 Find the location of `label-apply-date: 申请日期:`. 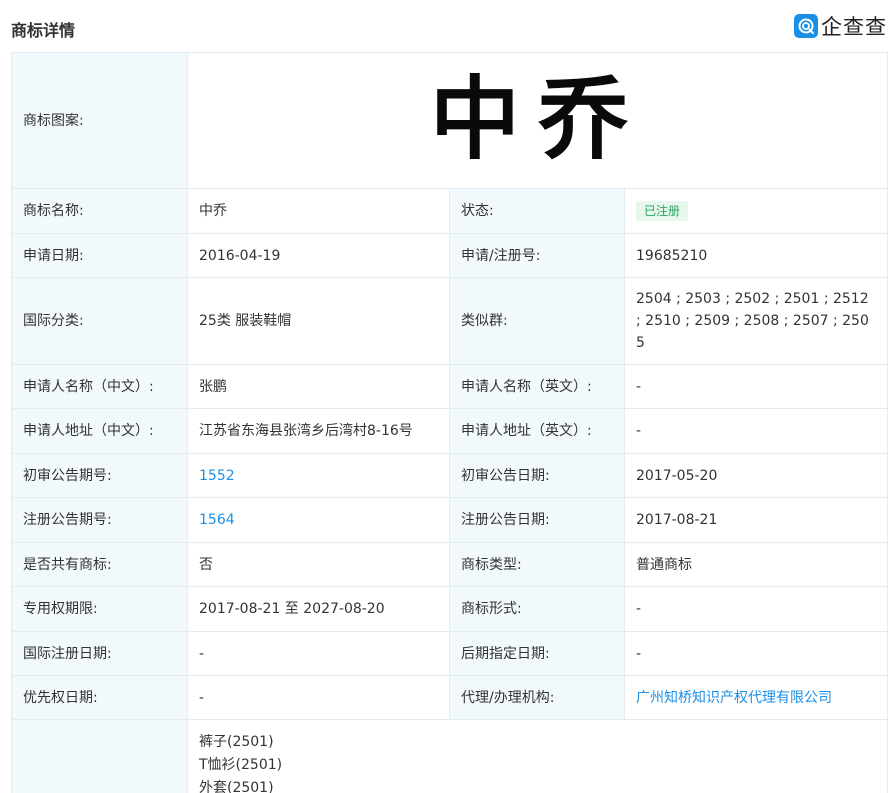

label-apply-date: 申请日期: is located at coordinates (99, 255).